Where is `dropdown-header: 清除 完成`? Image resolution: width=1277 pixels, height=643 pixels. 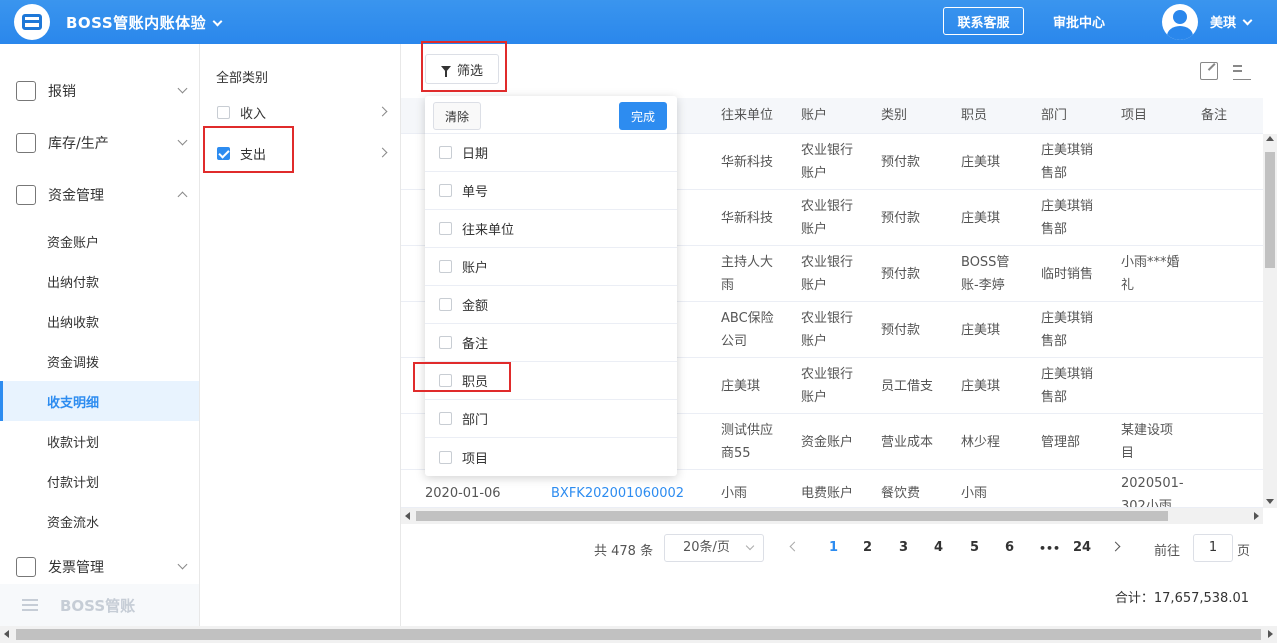
dropdown-header: 清除 完成 is located at coordinates (551, 115).